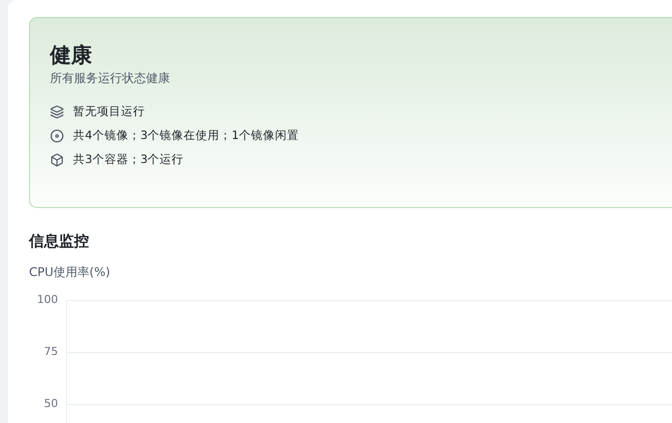 Image resolution: width=672 pixels, height=423 pixels. Describe the element at coordinates (70, 272) in the screenshot. I see `chart-title: CPU使用率(%)` at that location.